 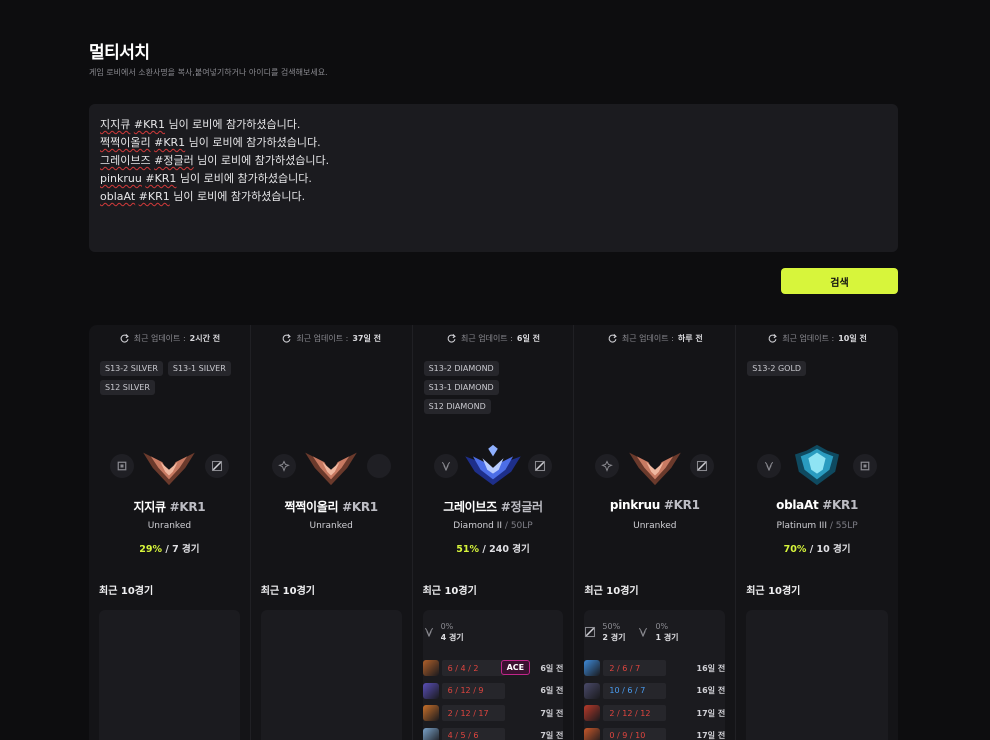 I want to click on game-time: 16일 전, so click(x=711, y=691).